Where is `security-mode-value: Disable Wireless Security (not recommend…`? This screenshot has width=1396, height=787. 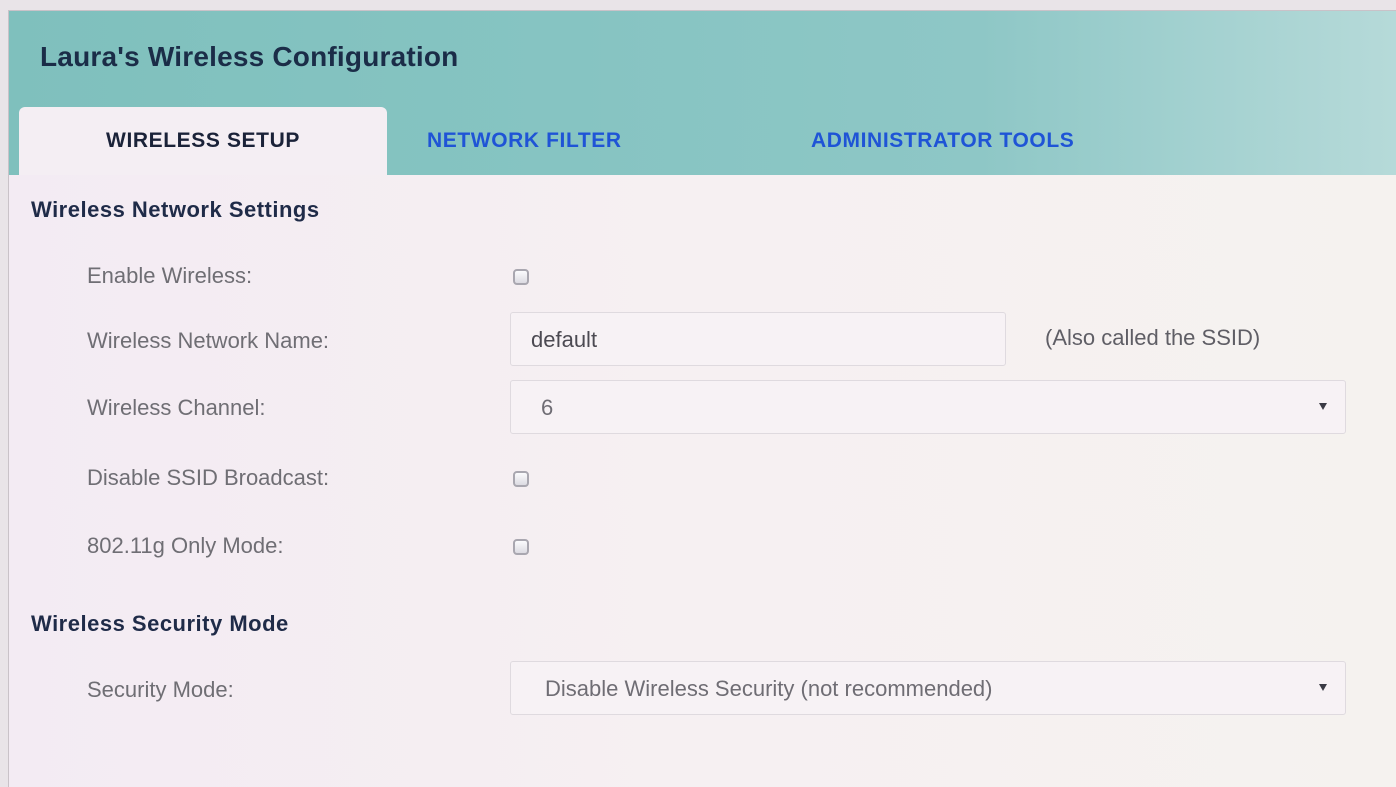
security-mode-value: Disable Wireless Security (not recommend… is located at coordinates (769, 688).